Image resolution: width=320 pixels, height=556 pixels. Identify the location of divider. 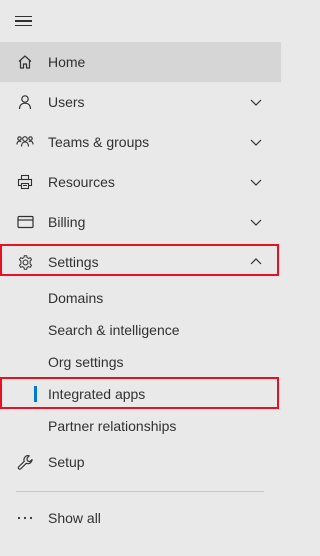
(140, 491).